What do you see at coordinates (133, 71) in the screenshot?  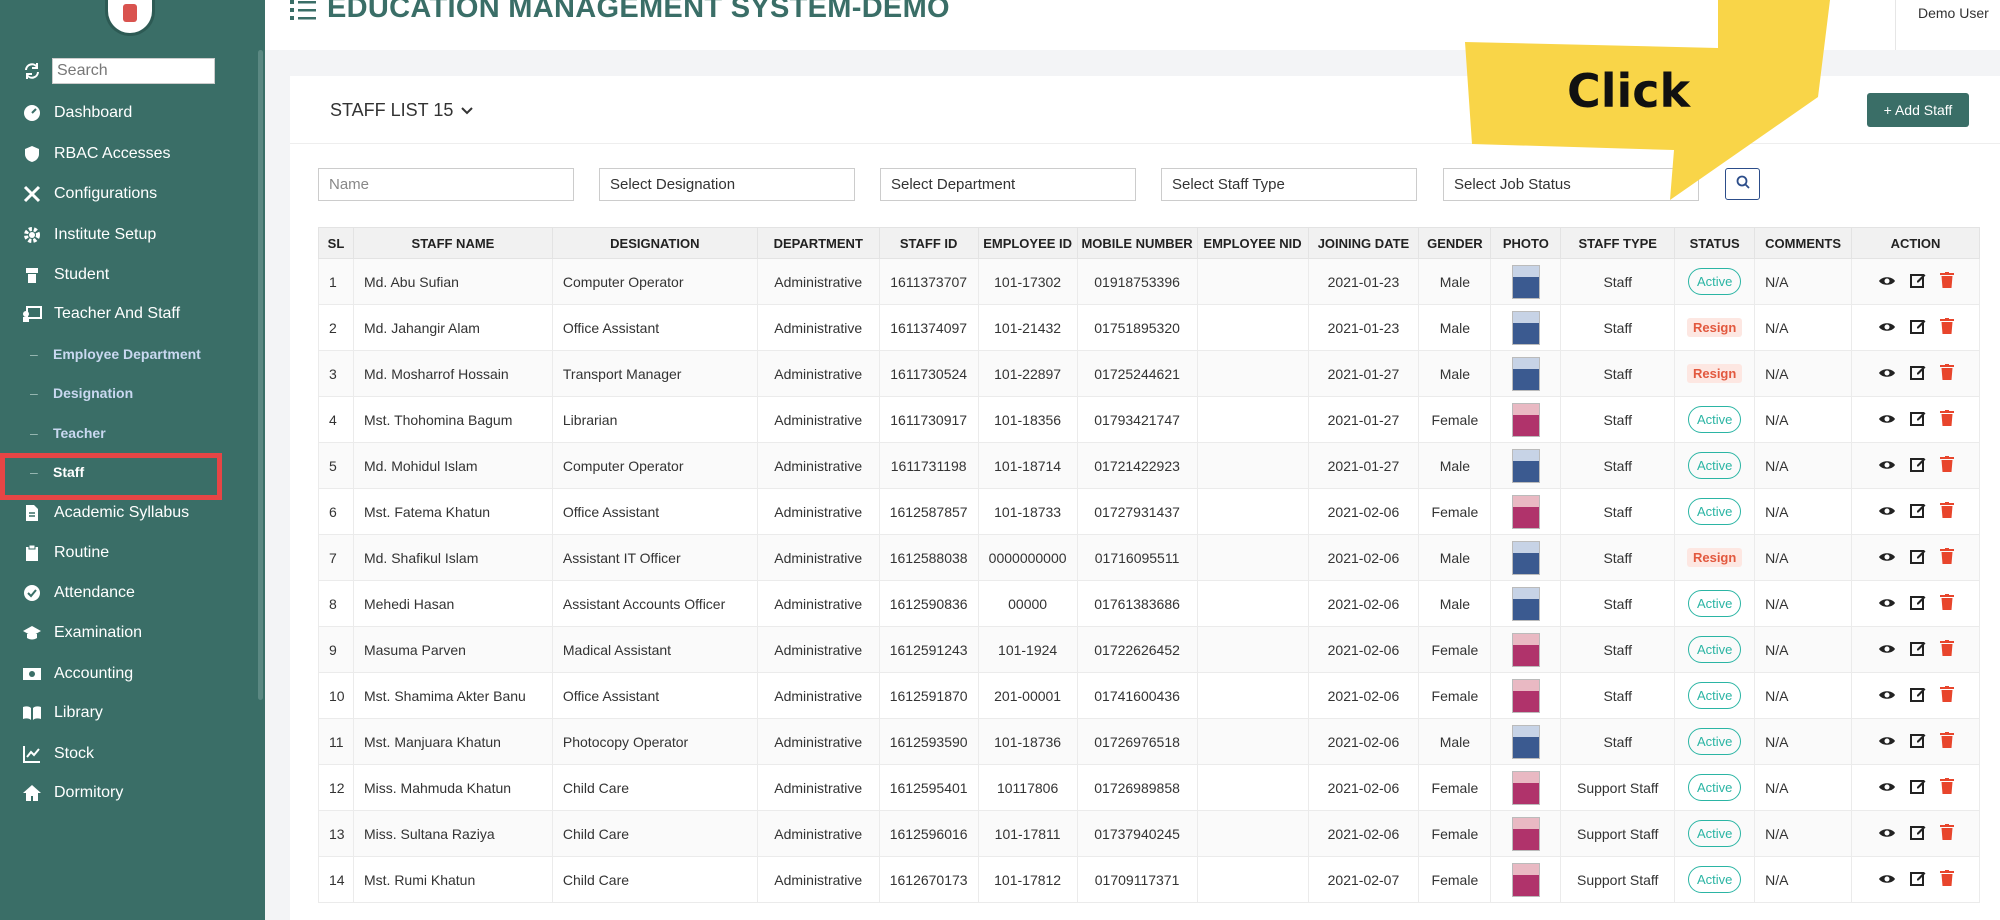 I see `sidebar-search-input` at bounding box center [133, 71].